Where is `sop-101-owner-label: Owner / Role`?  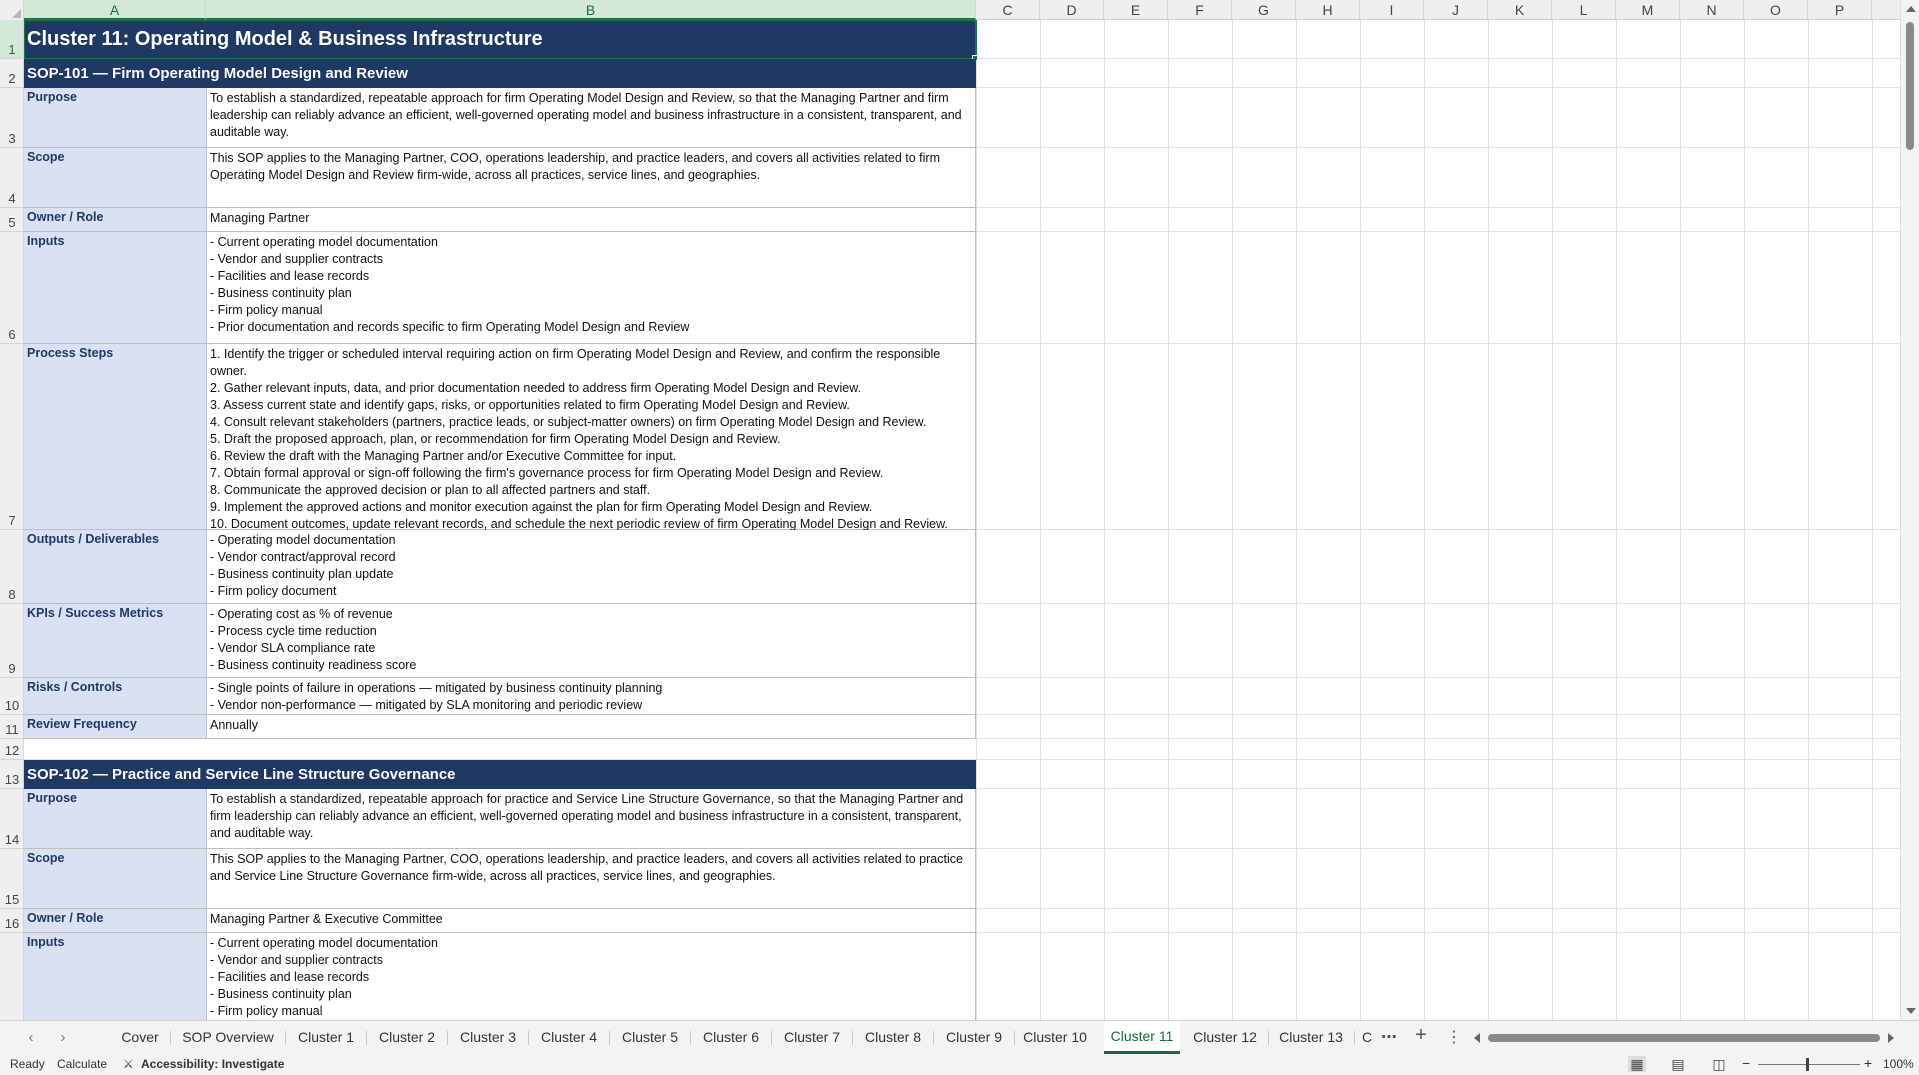 sop-101-owner-label: Owner / Role is located at coordinates (115, 220).